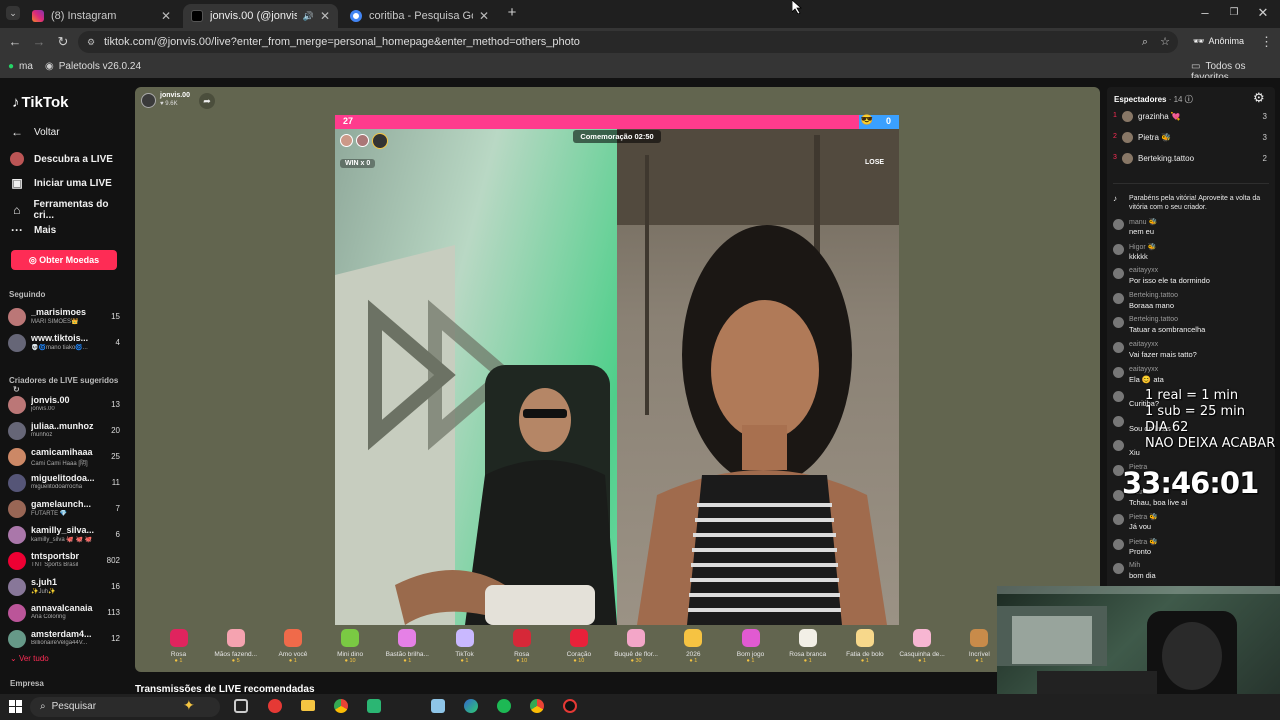  What do you see at coordinates (464, 648) in the screenshot?
I see `gift-item: TikTok ● 1` at bounding box center [464, 648].